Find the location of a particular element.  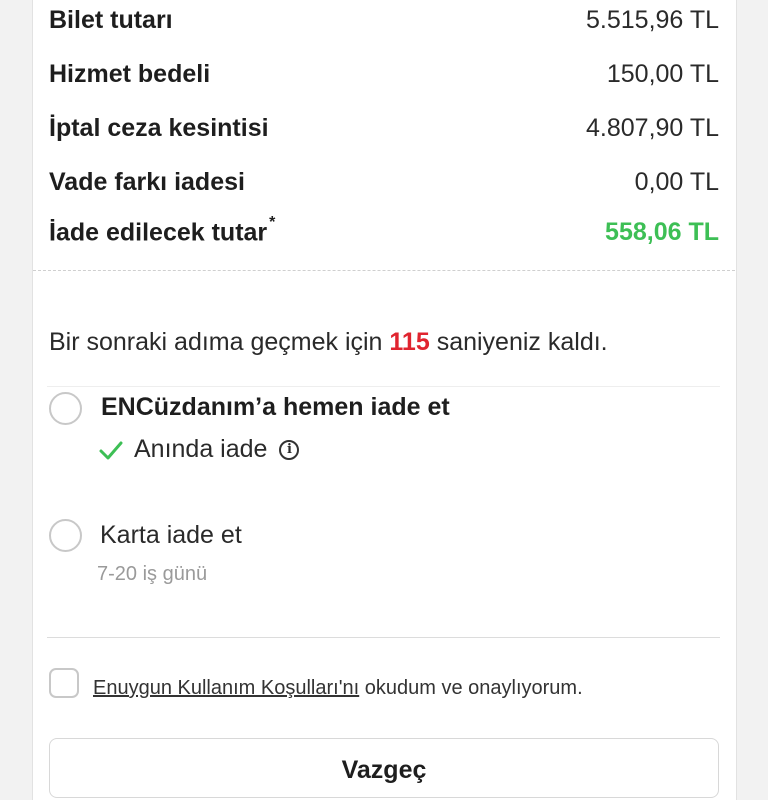

terms-suffix: okudum ve onaylıyorum. is located at coordinates (471, 688).